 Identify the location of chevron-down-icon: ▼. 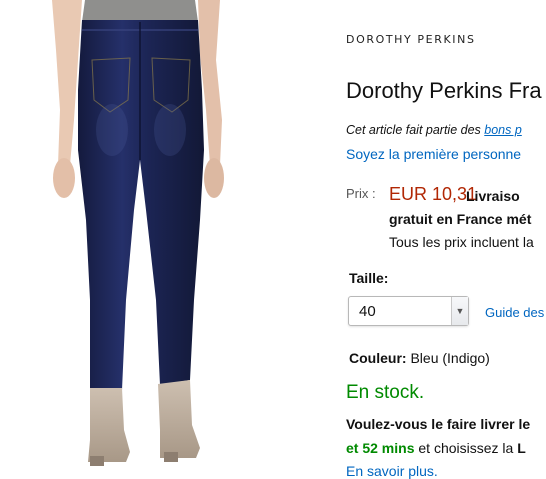
(459, 311).